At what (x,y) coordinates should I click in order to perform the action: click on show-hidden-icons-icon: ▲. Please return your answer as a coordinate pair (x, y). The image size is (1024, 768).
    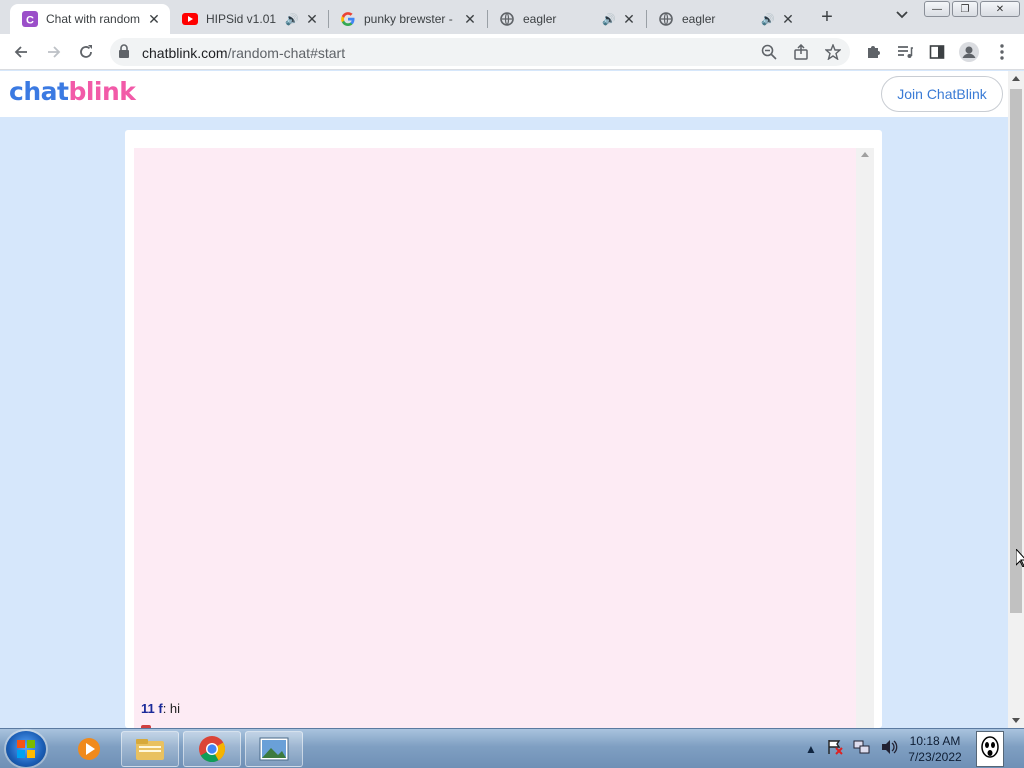
    Looking at the image, I should click on (811, 749).